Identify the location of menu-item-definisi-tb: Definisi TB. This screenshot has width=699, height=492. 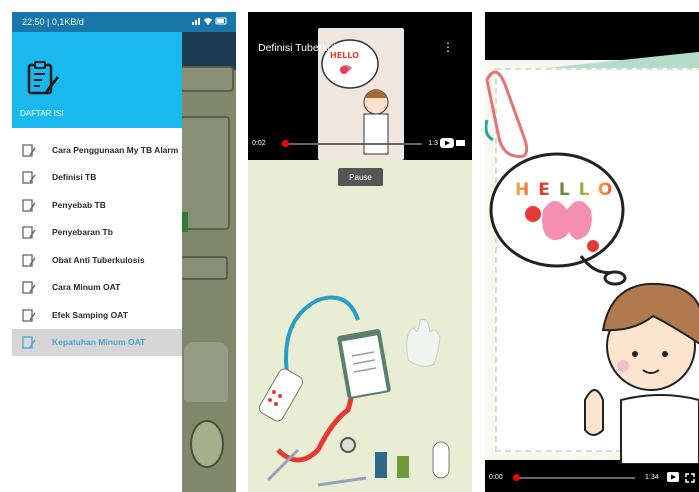
(97, 178).